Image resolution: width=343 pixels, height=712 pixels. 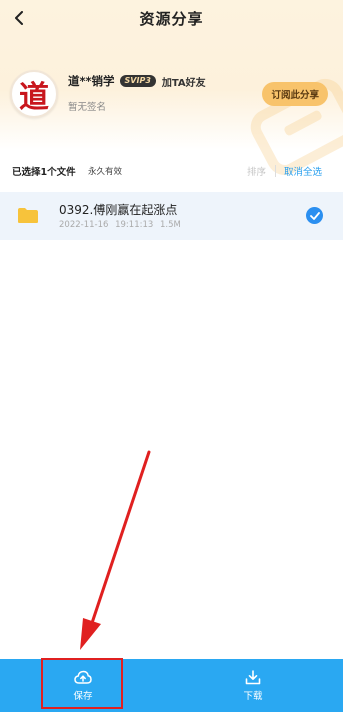 I want to click on folder-icon, so click(x=28, y=215).